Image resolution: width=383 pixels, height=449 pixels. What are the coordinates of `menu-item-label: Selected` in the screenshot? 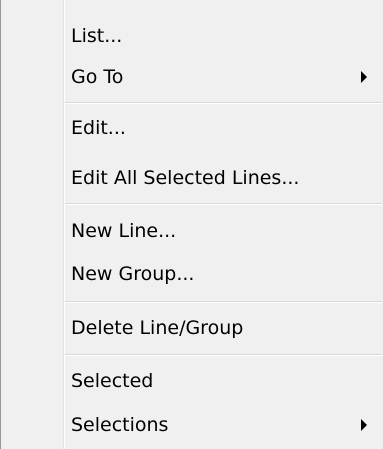 It's located at (112, 381).